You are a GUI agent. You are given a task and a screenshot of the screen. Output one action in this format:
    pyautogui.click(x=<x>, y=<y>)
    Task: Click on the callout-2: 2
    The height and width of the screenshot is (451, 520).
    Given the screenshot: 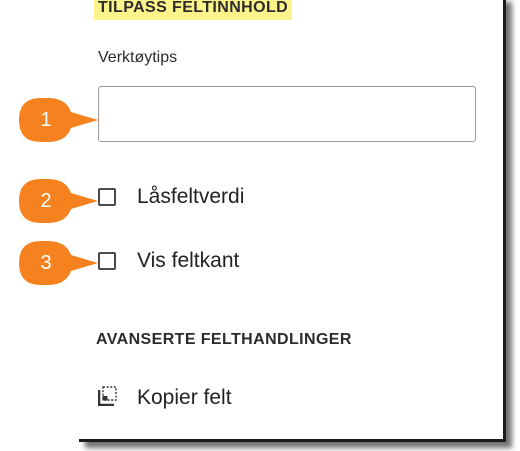 What is the action you would take?
    pyautogui.click(x=58, y=201)
    